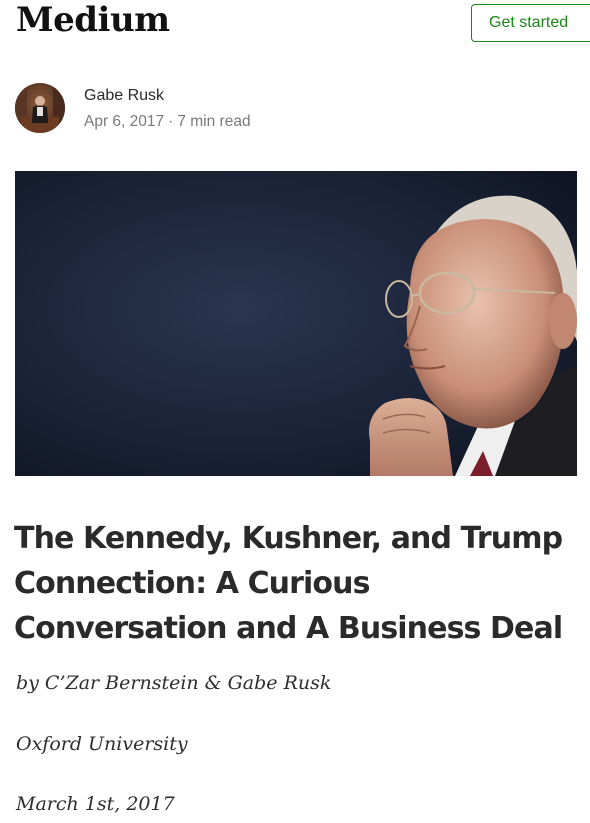 Image resolution: width=590 pixels, height=823 pixels. I want to click on author-avatar, so click(40, 108).